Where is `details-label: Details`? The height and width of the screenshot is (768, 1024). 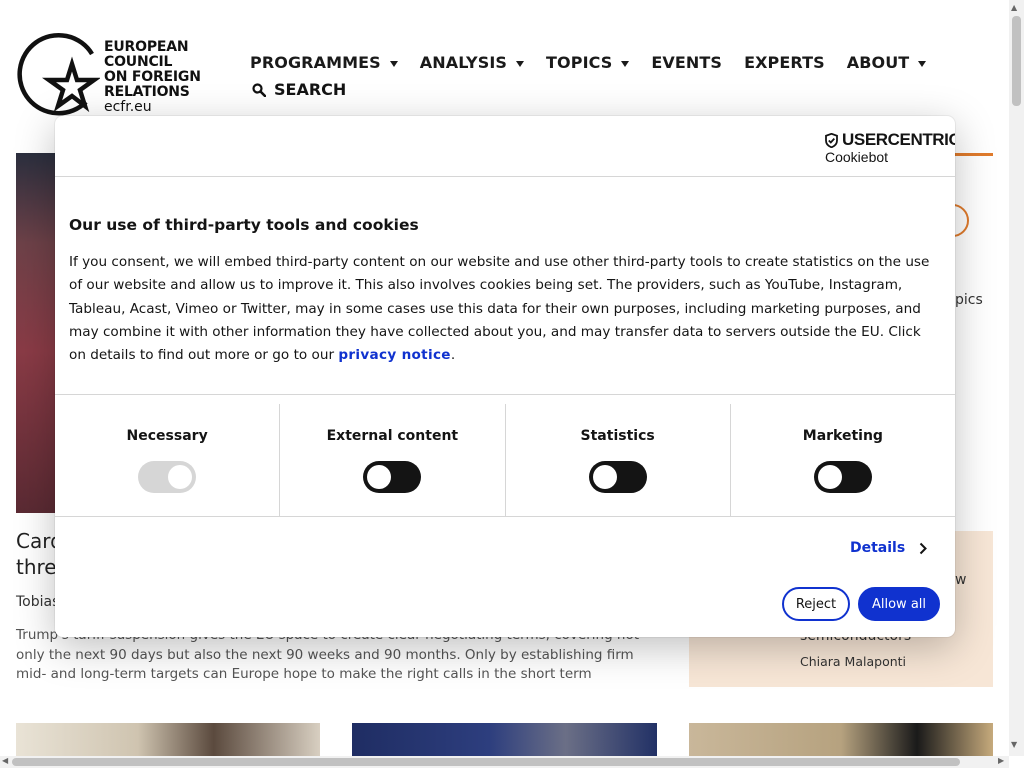 details-label: Details is located at coordinates (878, 548).